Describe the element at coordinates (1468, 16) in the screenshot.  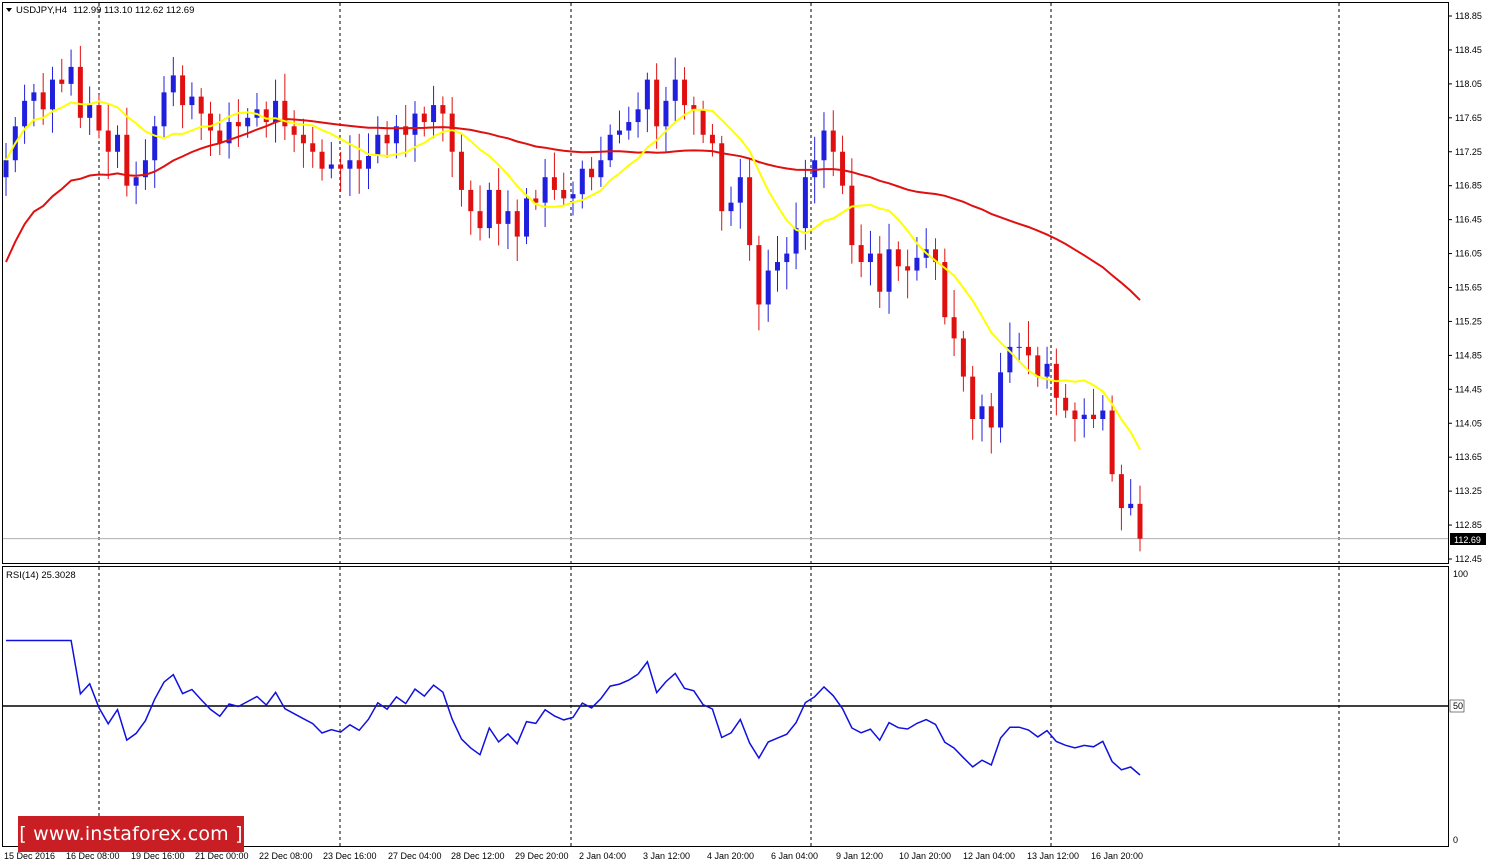
I see `price-tick-label: 118.85` at that location.